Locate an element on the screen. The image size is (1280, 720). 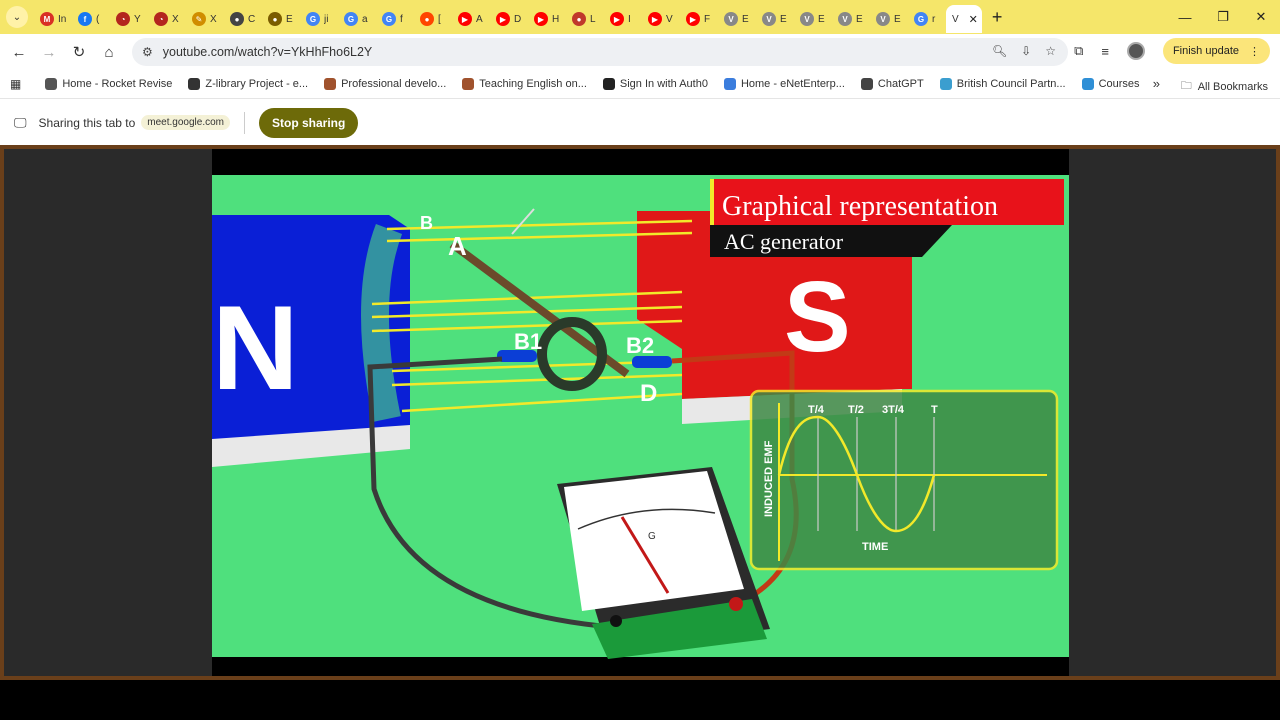
more-bookmarks-chevron-icon: » is located at coordinates (1156, 83).